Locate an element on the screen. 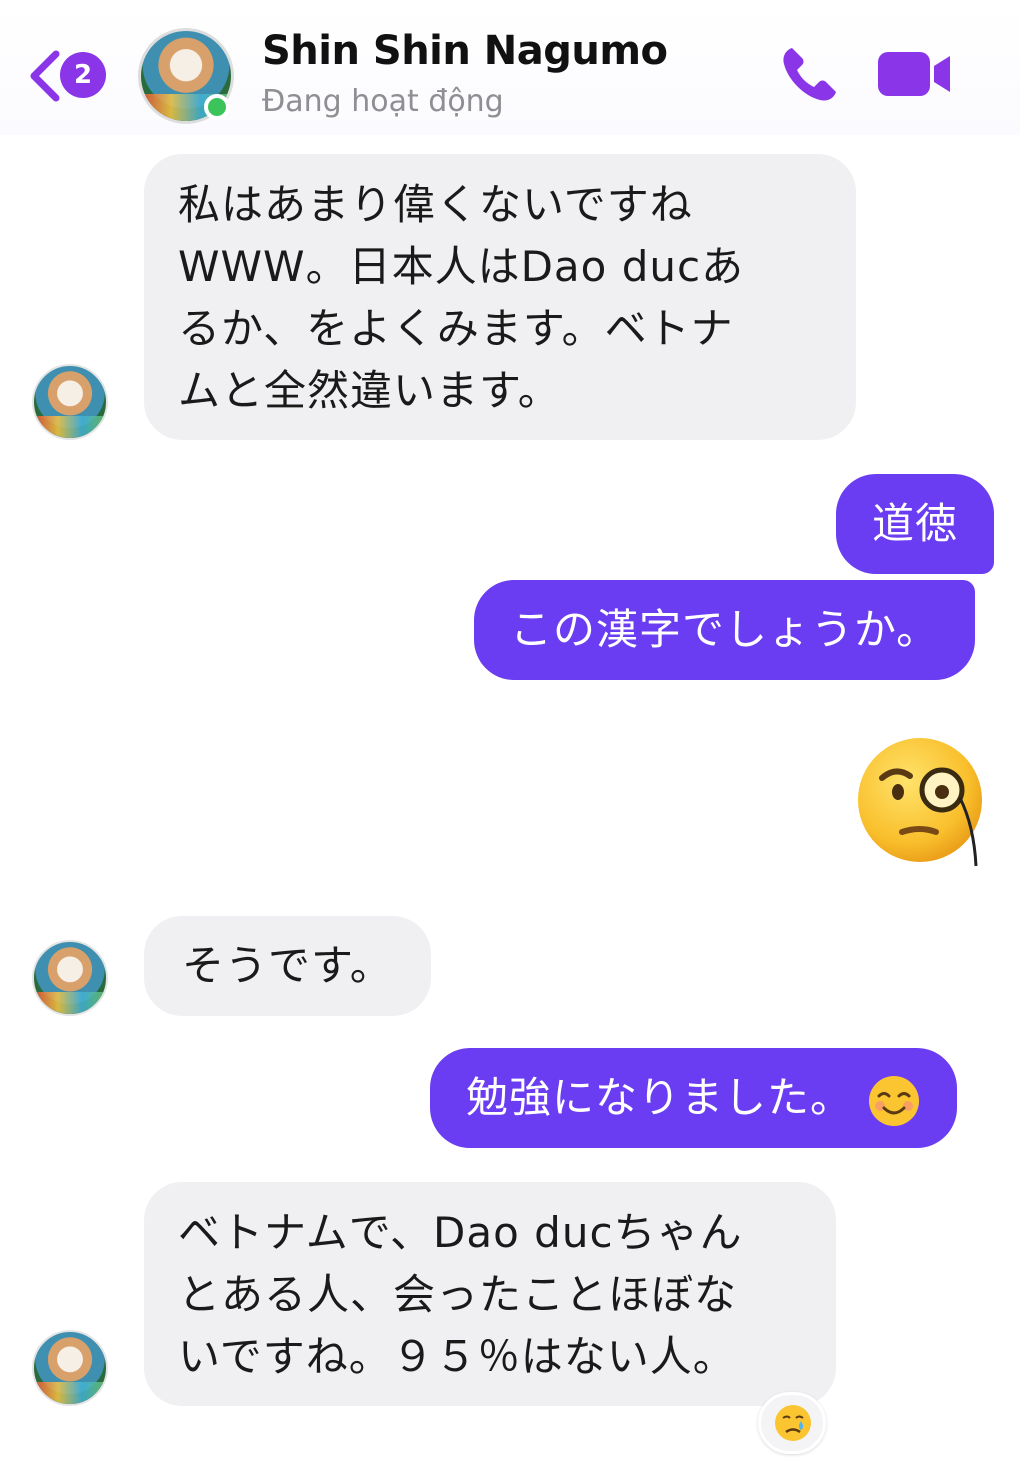 This screenshot has width=1020, height=1479. unread-count-badge: 2 is located at coordinates (83, 75).